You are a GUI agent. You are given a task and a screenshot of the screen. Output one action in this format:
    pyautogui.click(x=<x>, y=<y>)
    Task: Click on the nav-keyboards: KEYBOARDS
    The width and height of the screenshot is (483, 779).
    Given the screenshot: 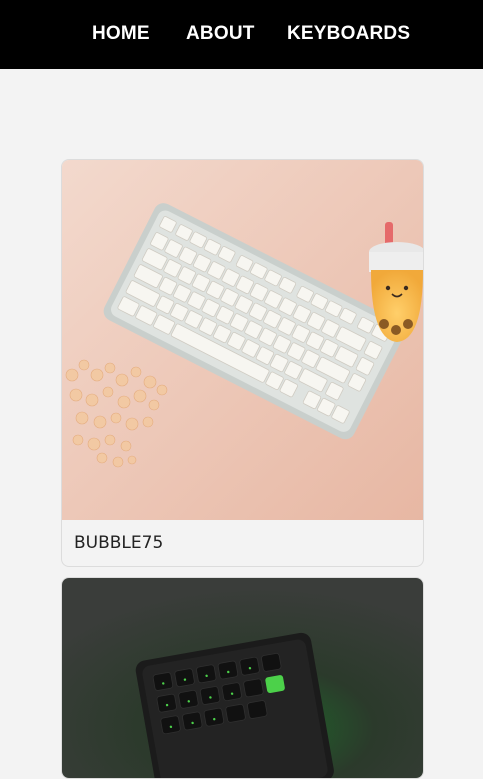 What is the action you would take?
    pyautogui.click(x=348, y=34)
    